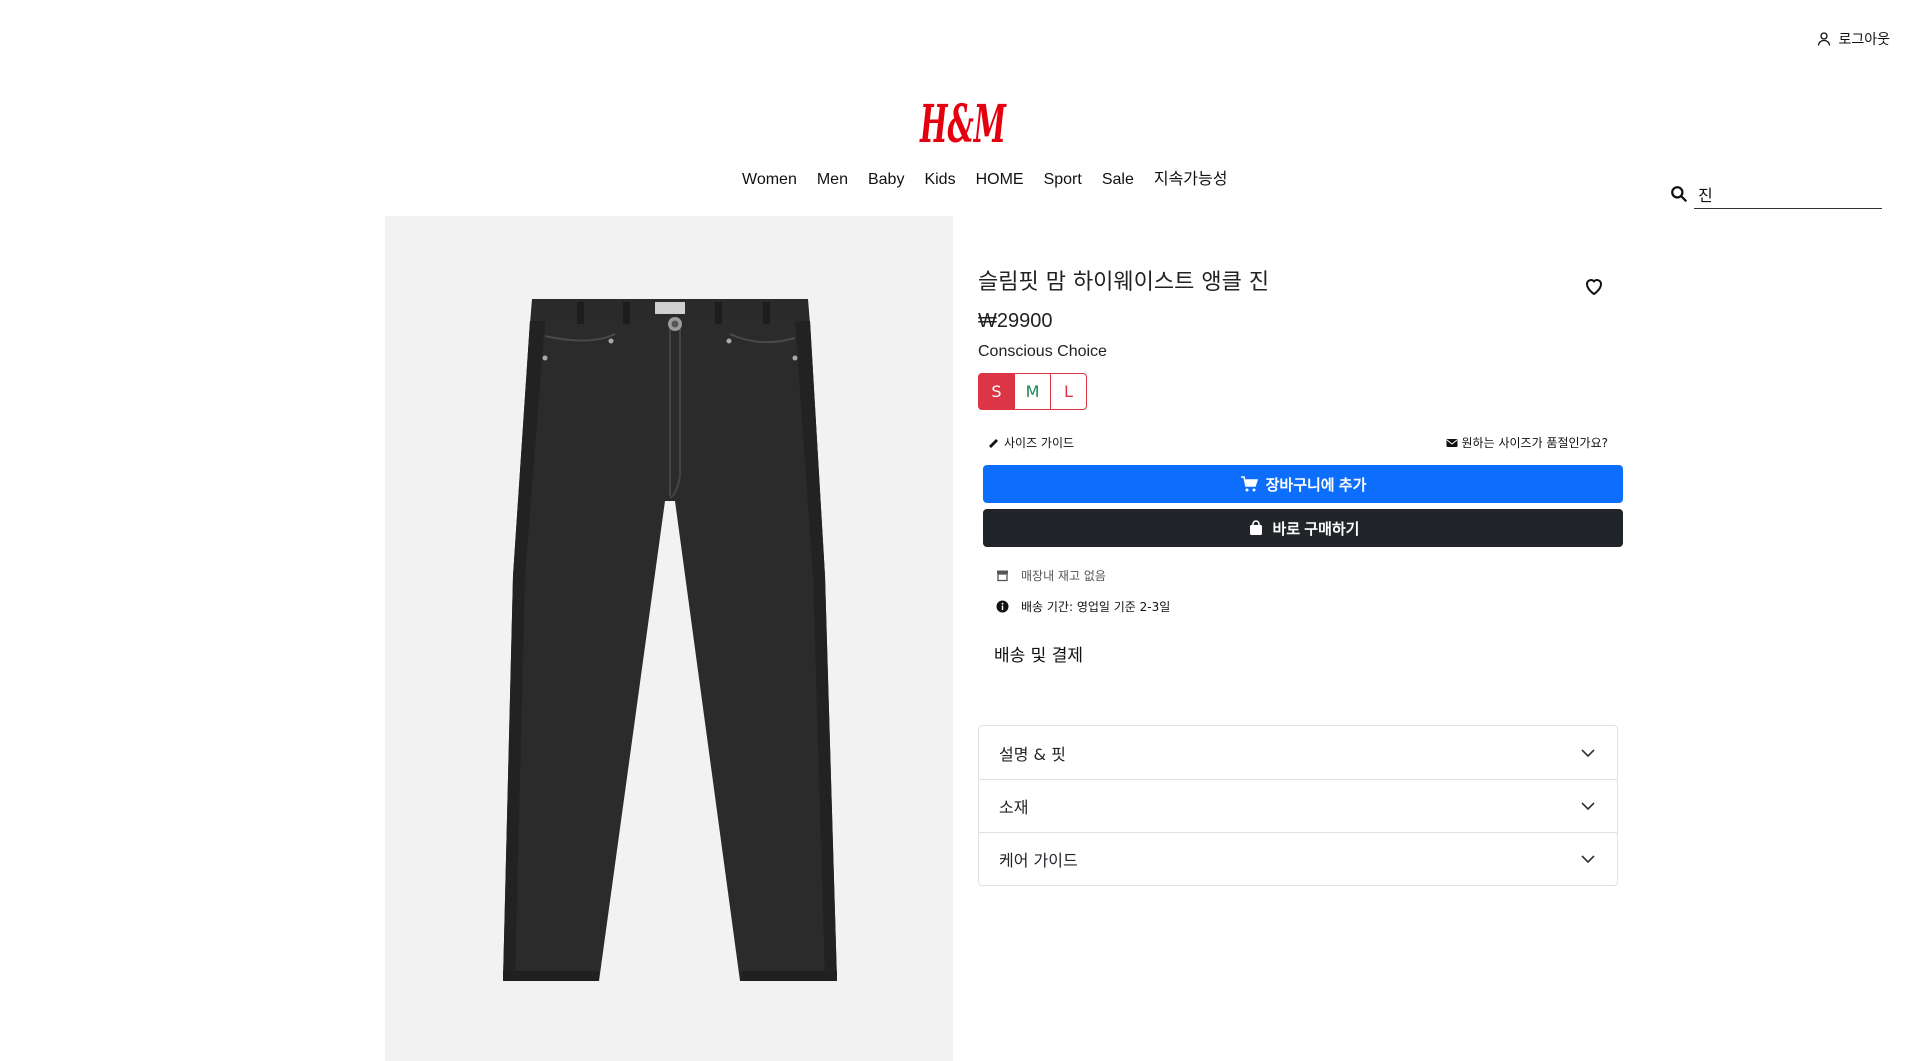  What do you see at coordinates (1298, 752) in the screenshot?
I see `accordion-description-fit: 설명 & 핏` at bounding box center [1298, 752].